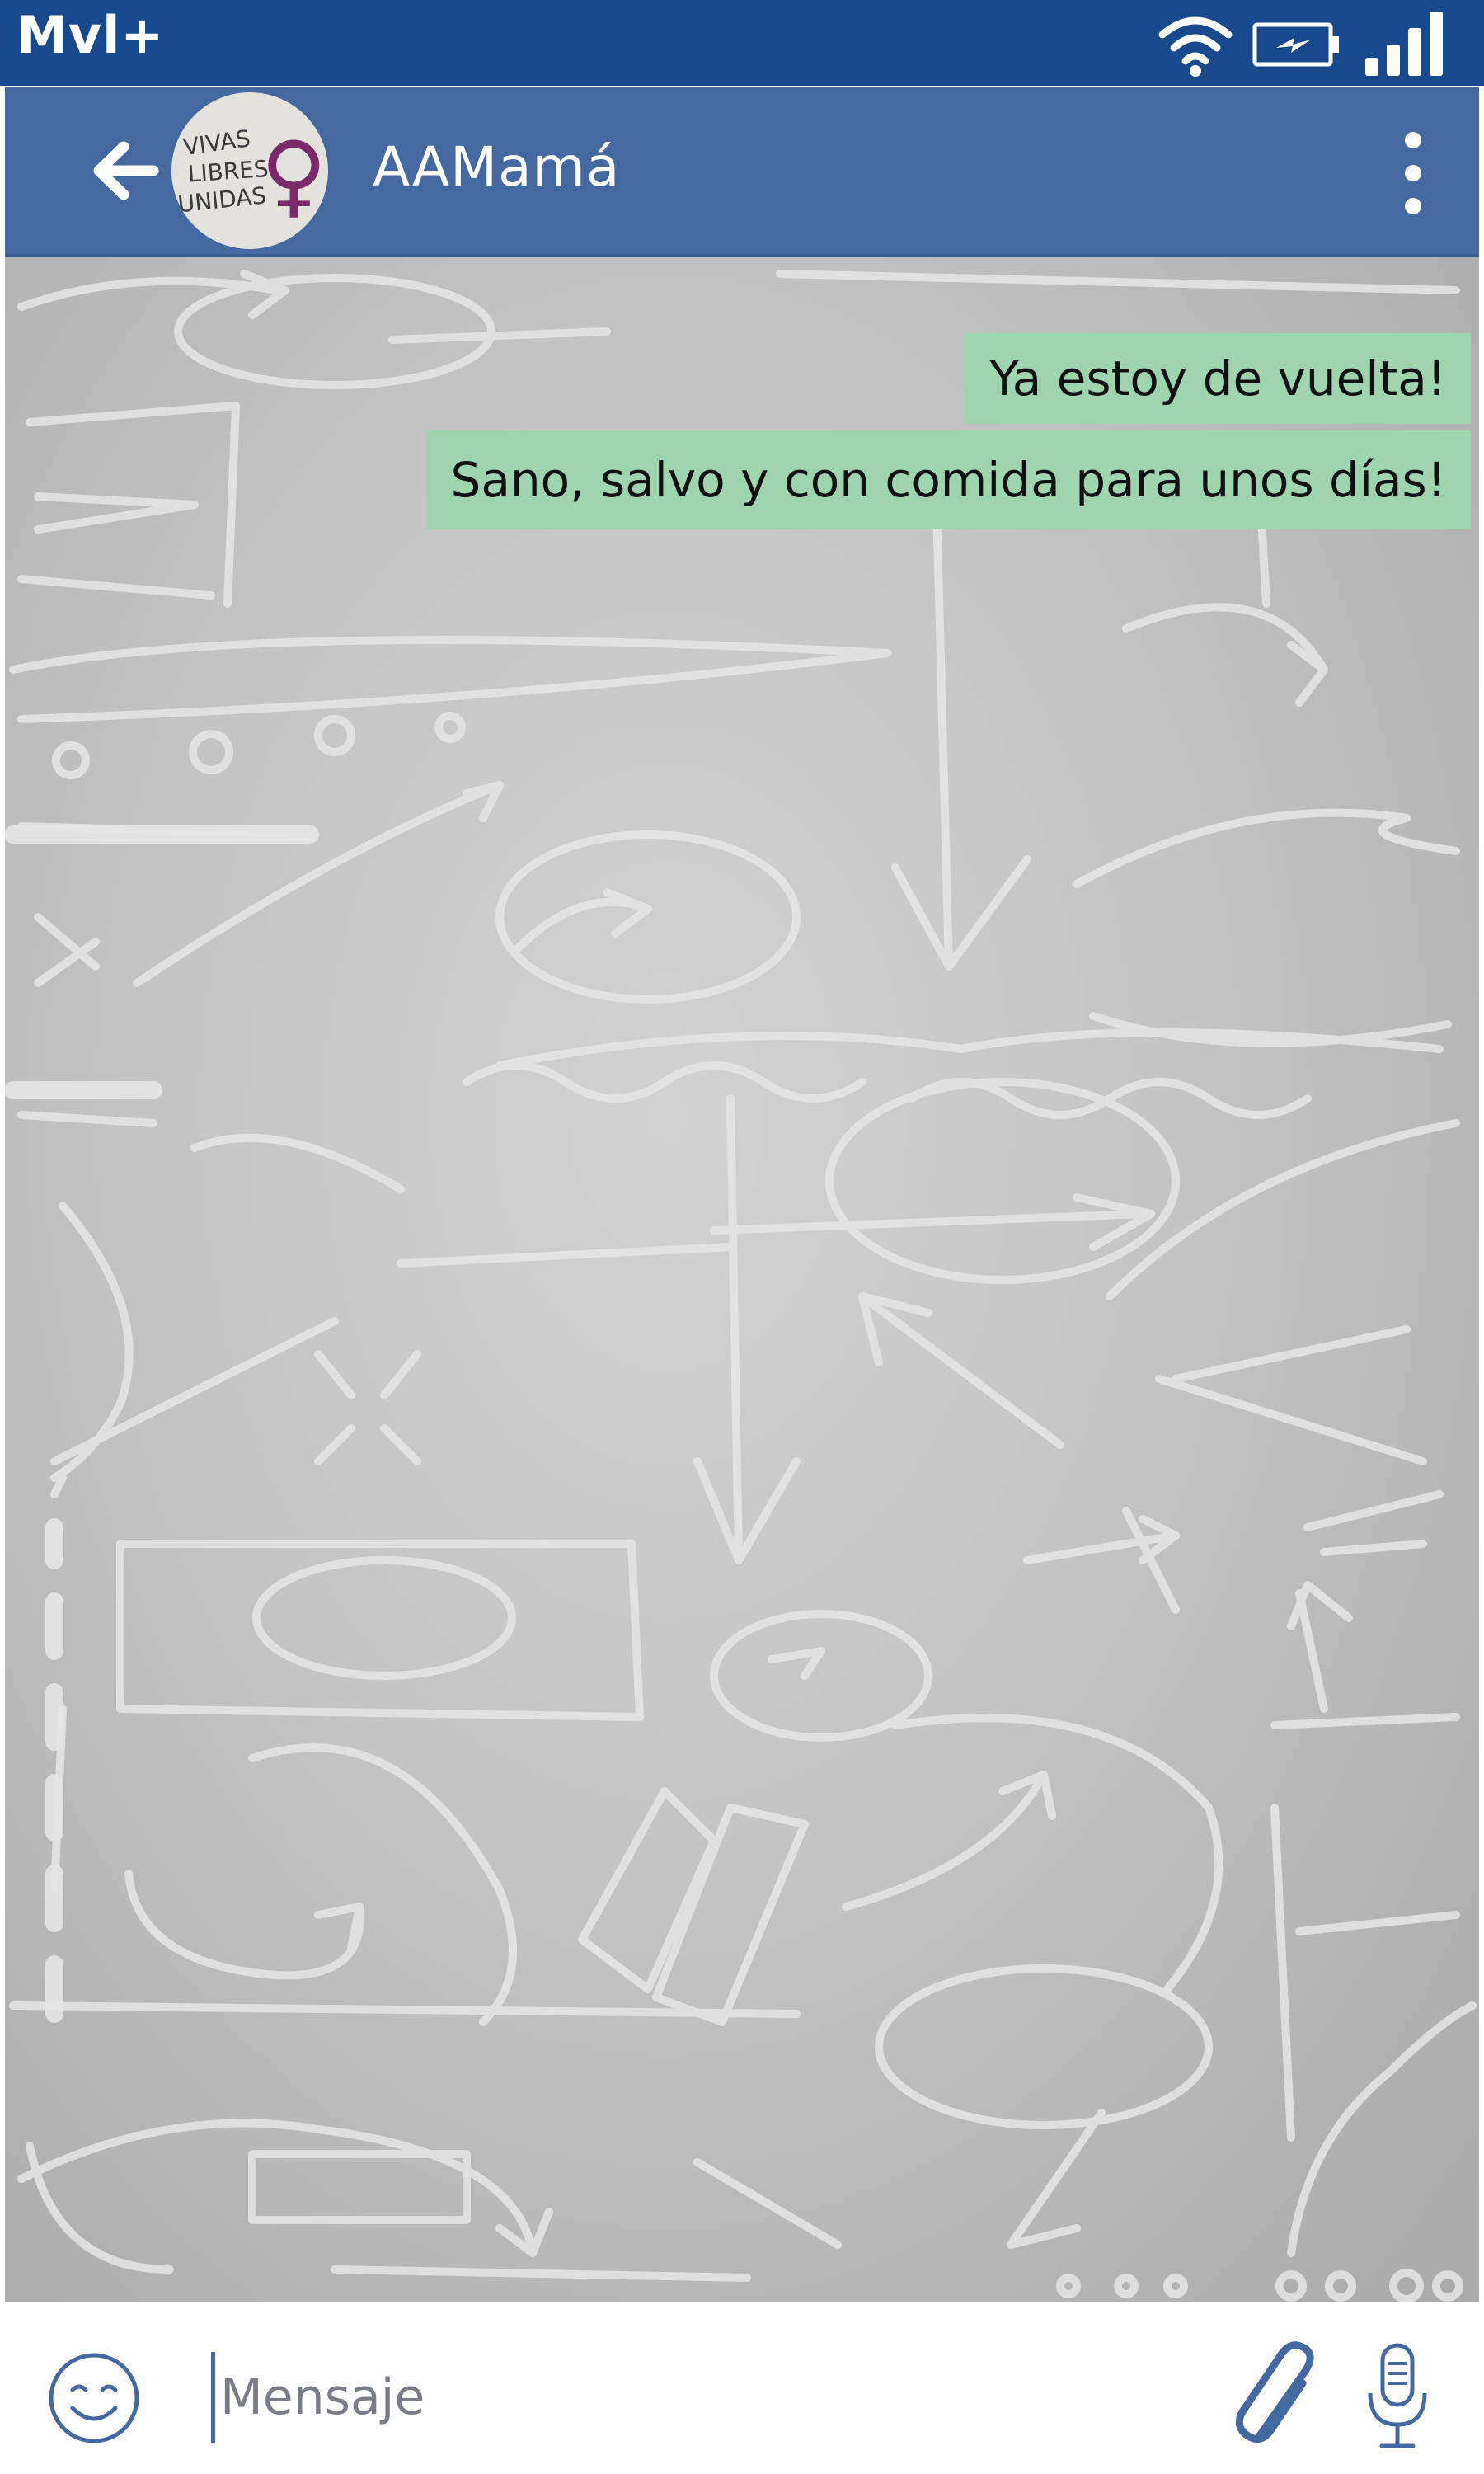 The image size is (1484, 2474). What do you see at coordinates (742, 172) in the screenshot?
I see `chat-header: VIVAS LIBRES UNIDAS ♀ AAMamá` at bounding box center [742, 172].